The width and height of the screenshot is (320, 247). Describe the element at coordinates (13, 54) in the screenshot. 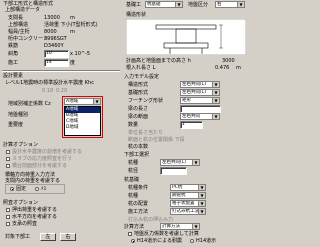

I see `row-label-skew: 斜角` at that location.